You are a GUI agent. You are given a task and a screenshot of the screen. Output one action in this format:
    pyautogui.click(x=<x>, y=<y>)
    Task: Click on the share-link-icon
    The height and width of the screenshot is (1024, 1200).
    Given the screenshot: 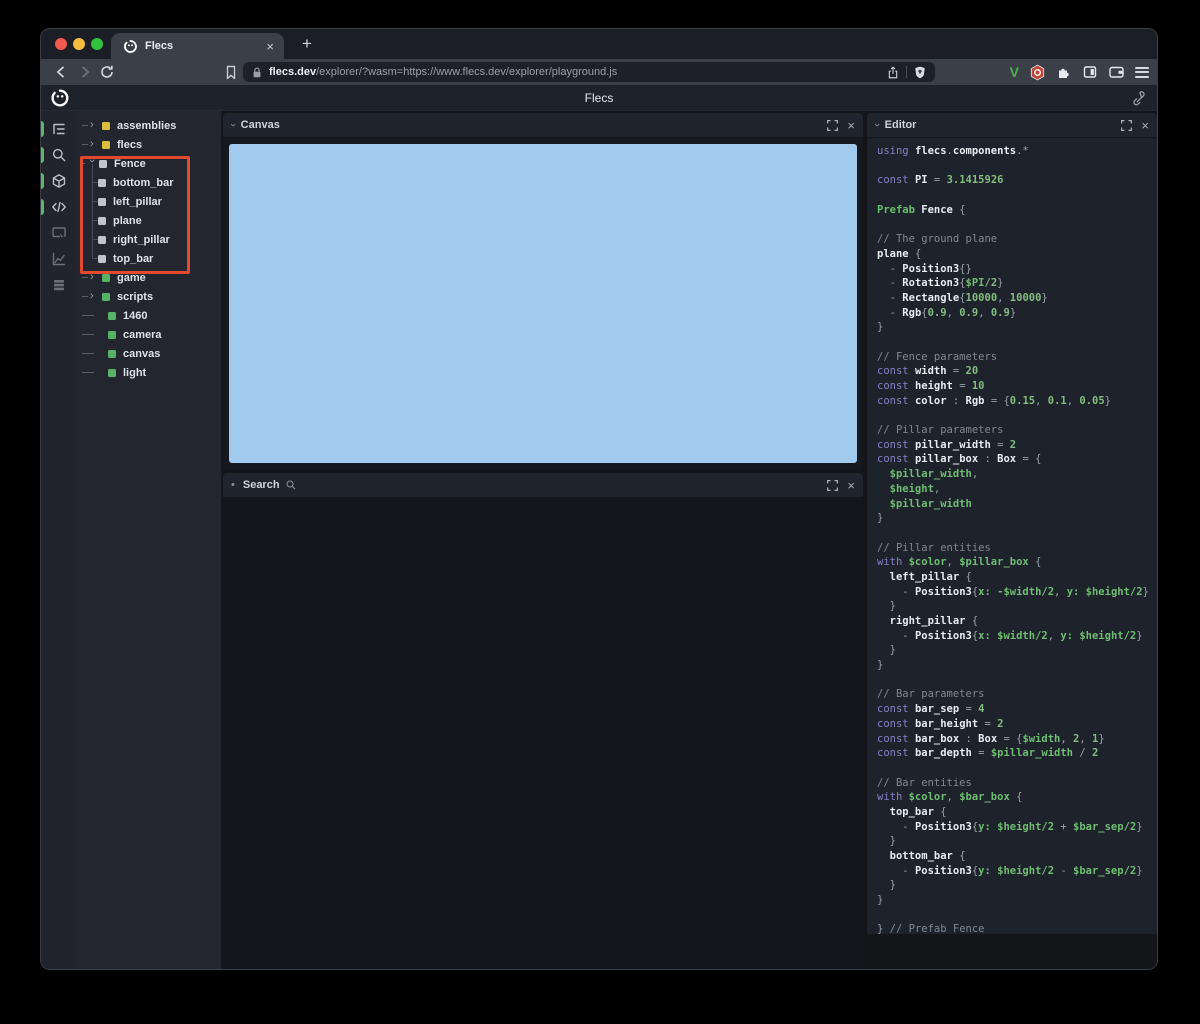 What is the action you would take?
    pyautogui.click(x=1139, y=98)
    